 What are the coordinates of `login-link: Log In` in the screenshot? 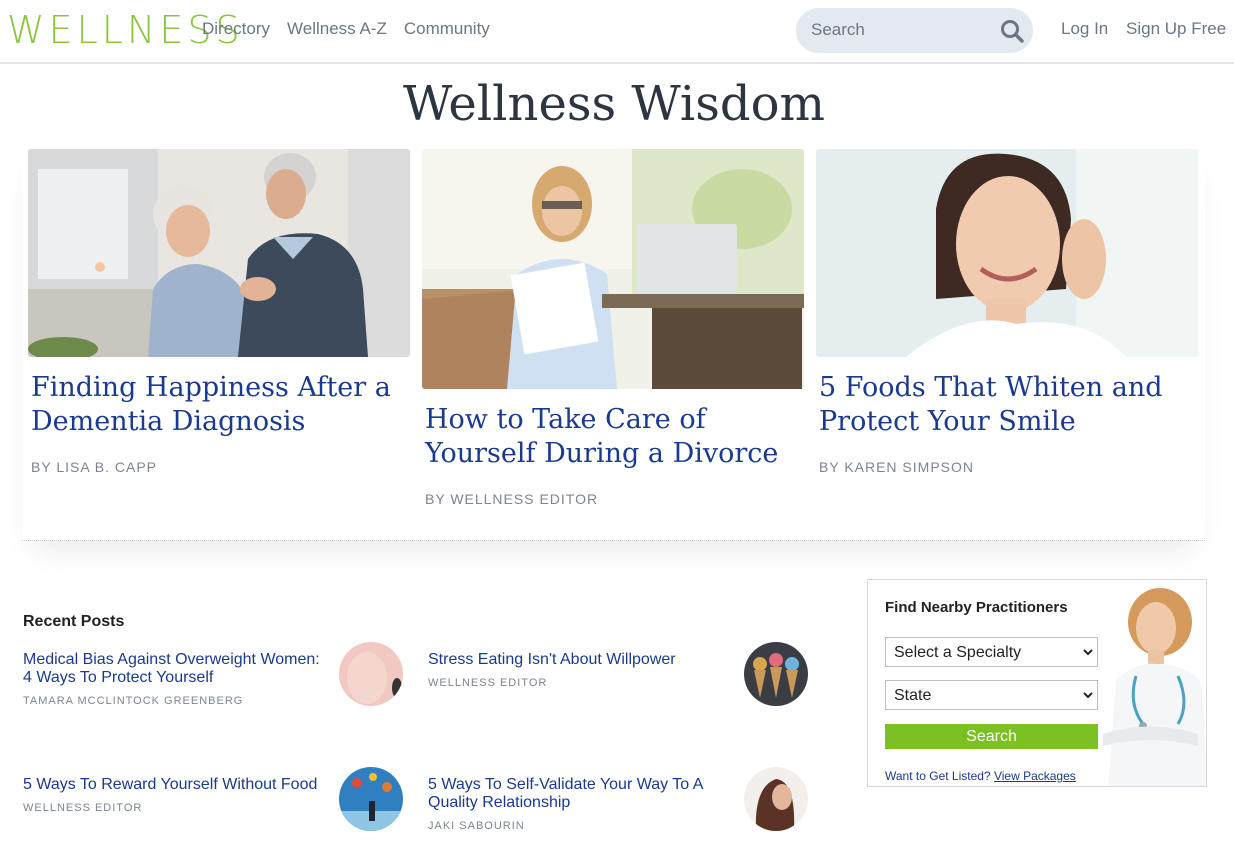 It's located at (1084, 29).